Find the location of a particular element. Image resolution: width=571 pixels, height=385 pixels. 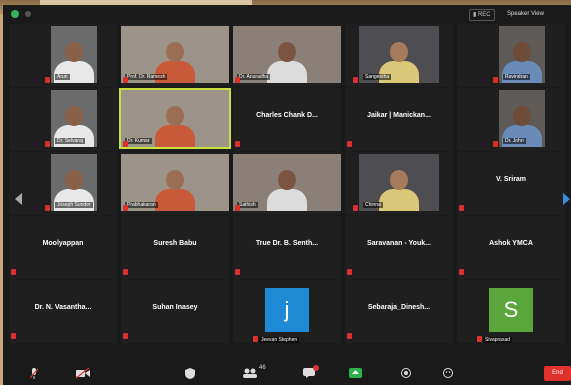

participant-name-label: Joseph Sunder is located at coordinates (74, 205).